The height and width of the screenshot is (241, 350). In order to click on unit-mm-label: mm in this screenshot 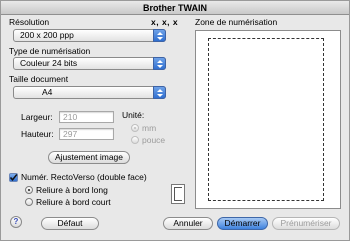, I will do `click(149, 128)`.